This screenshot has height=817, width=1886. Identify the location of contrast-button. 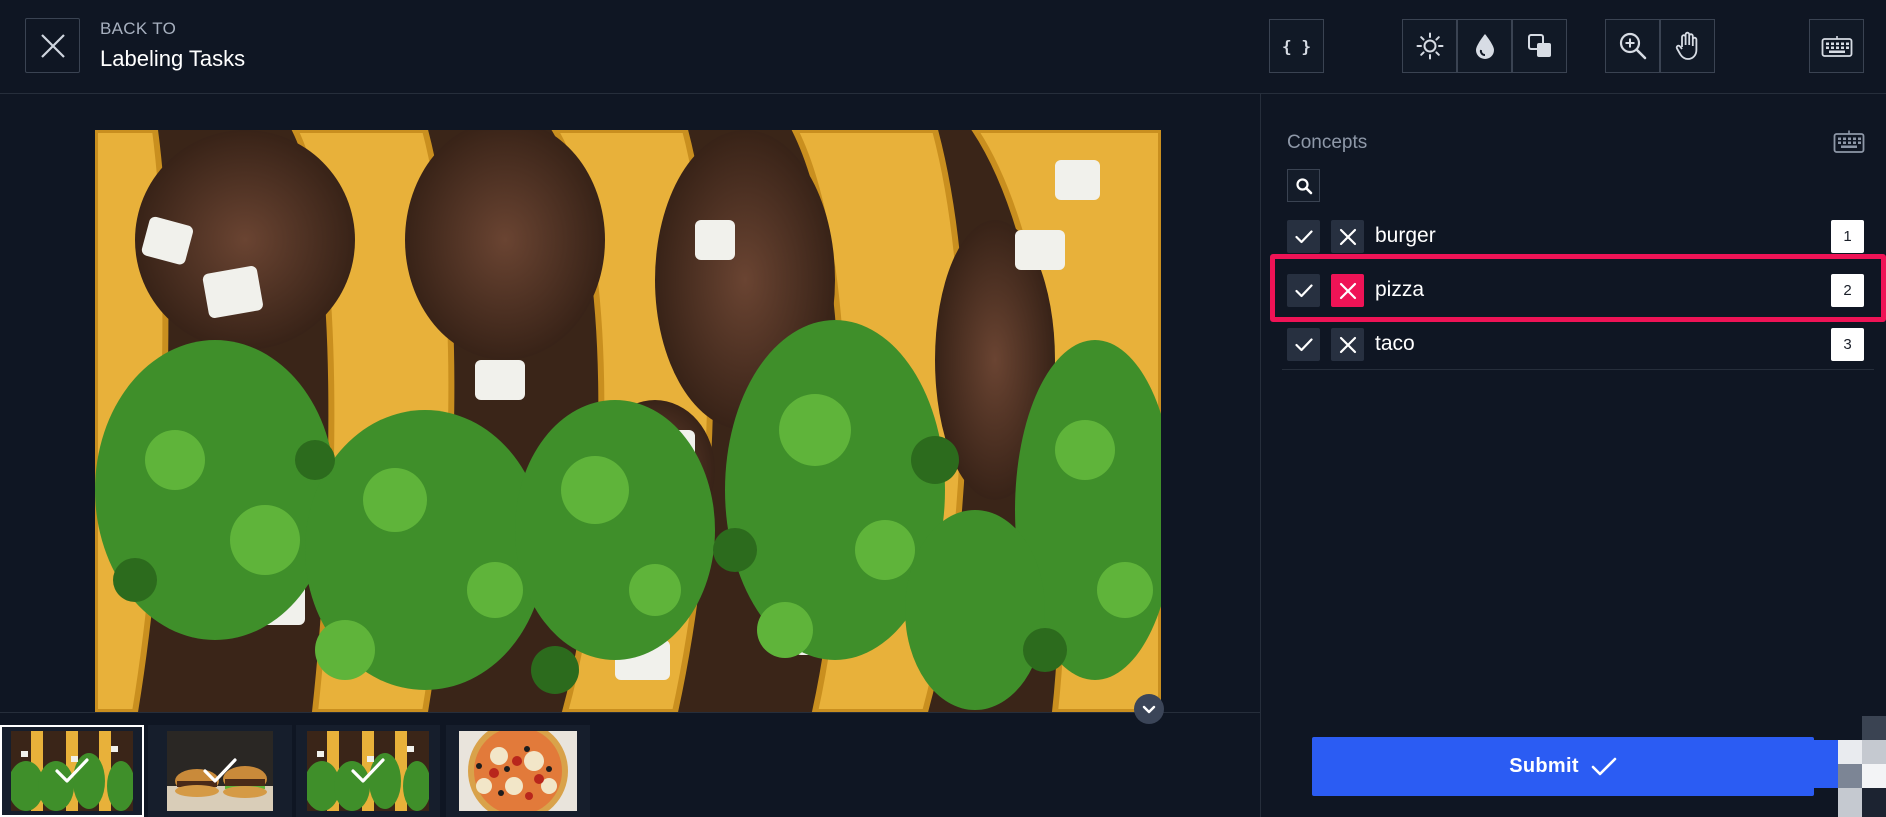
(1539, 46).